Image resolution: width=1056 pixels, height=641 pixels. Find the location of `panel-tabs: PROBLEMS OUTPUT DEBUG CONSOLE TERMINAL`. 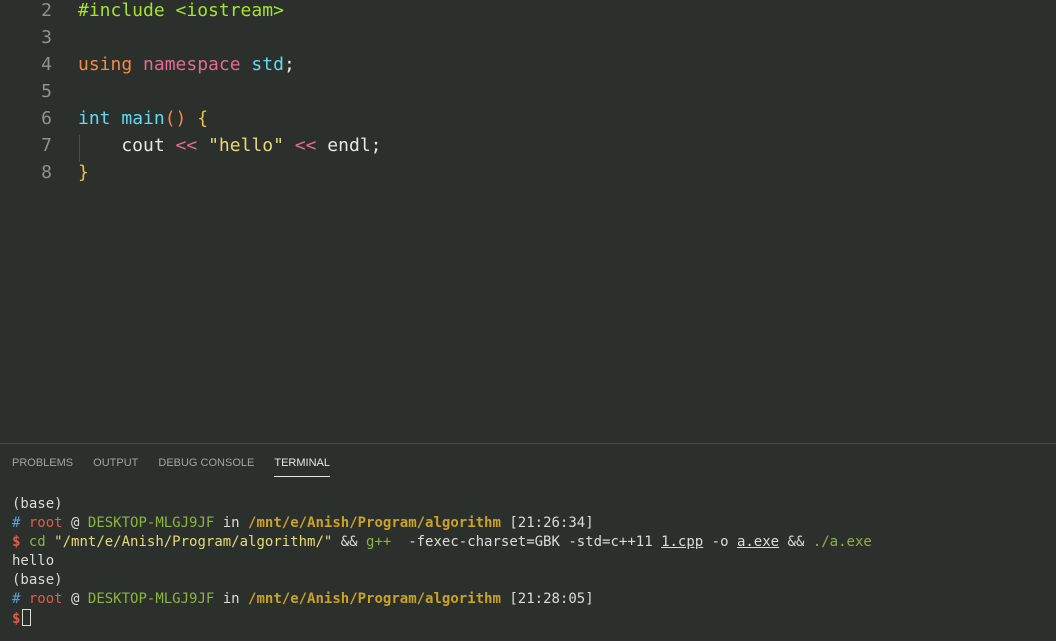

panel-tabs: PROBLEMS OUTPUT DEBUG CONSOLE TERMINAL is located at coordinates (171, 466).